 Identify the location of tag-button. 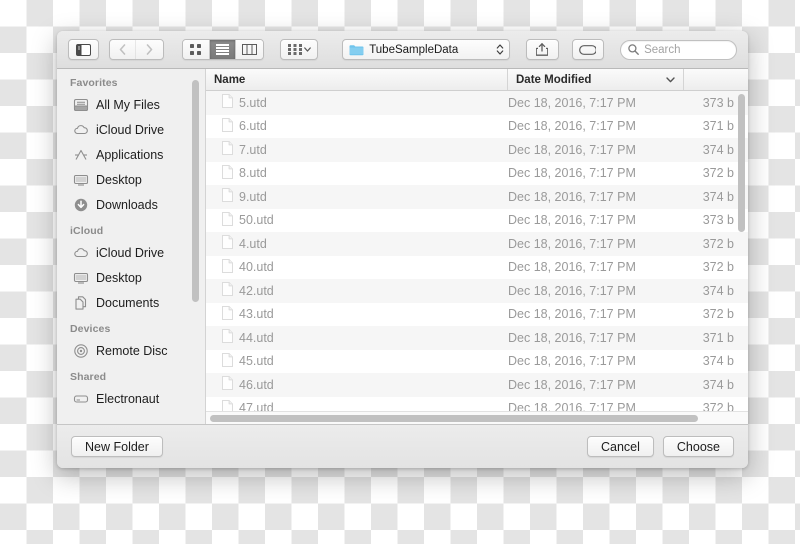
(588, 49).